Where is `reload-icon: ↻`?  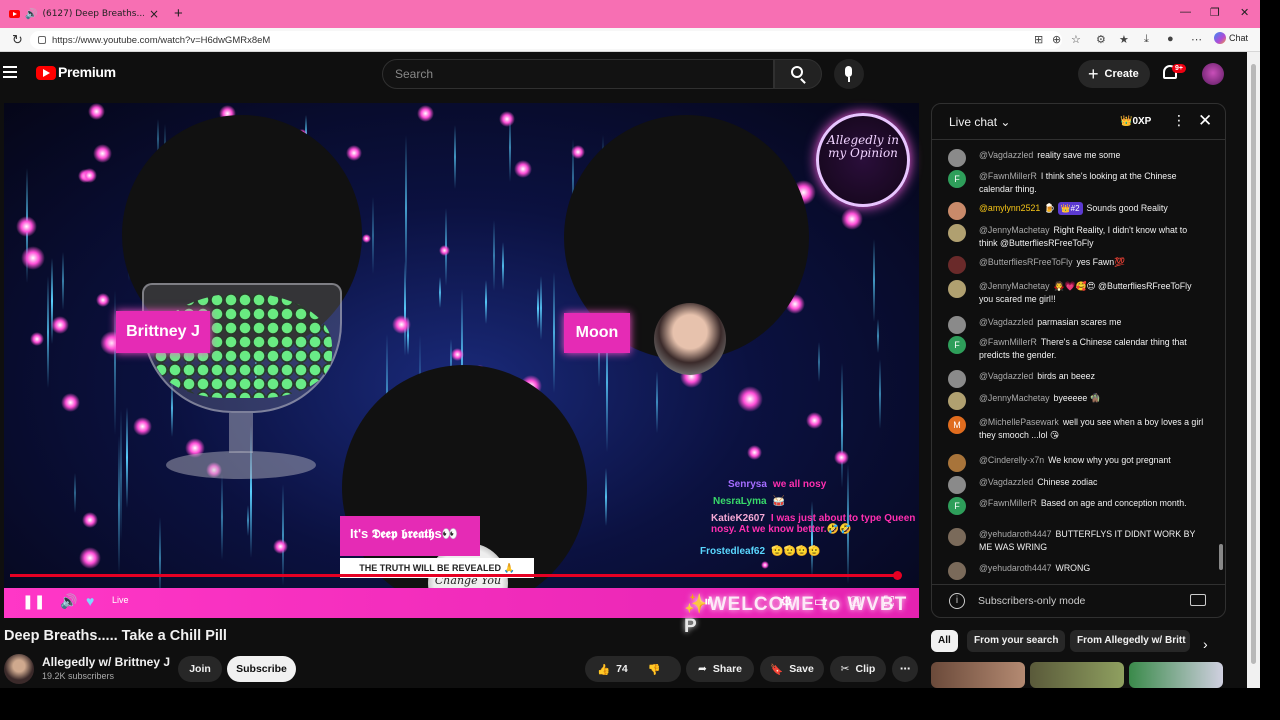 reload-icon: ↻ is located at coordinates (17, 40).